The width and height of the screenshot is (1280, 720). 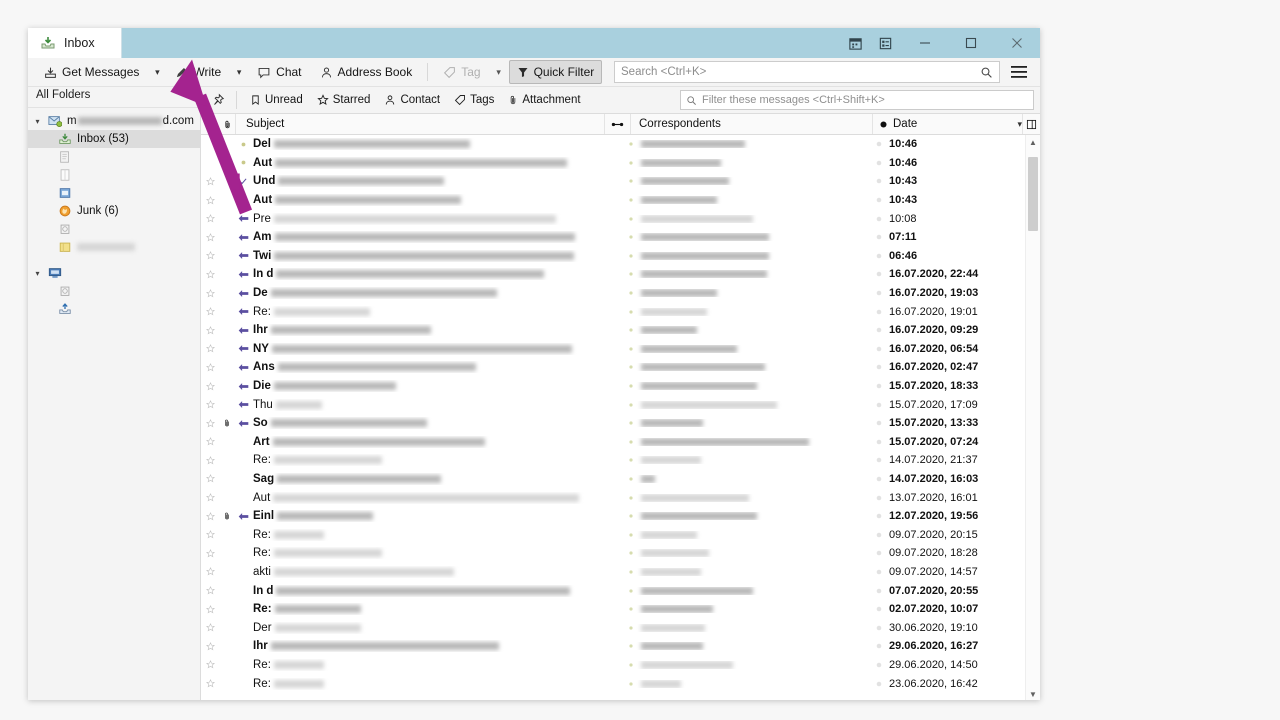 I want to click on tab-inbox: Inbox, so click(x=75, y=43).